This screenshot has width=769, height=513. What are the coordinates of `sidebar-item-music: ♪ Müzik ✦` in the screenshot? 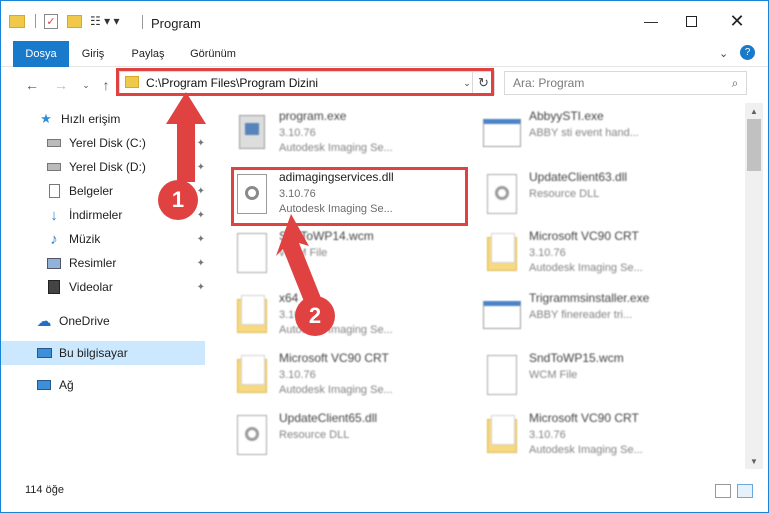 It's located at (125, 239).